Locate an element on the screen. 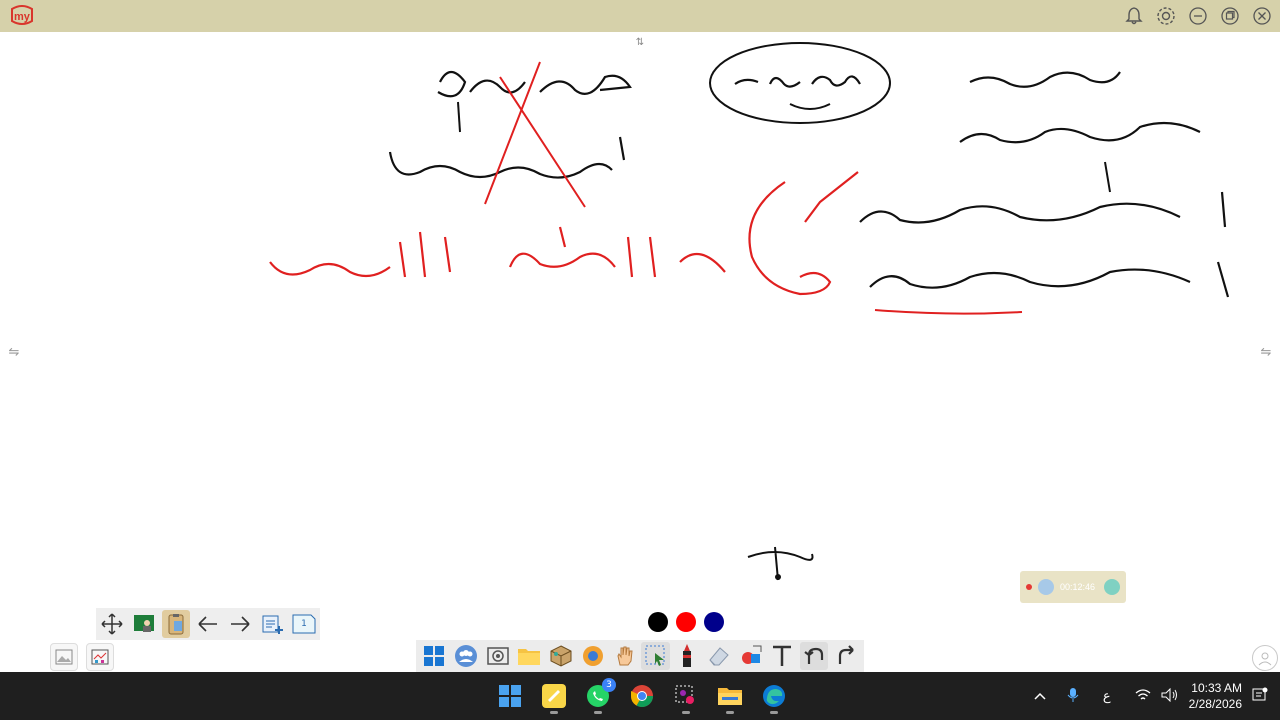 This screenshot has width=1280, height=720. show-hidden-icons-chevron-icon is located at coordinates (1040, 696).